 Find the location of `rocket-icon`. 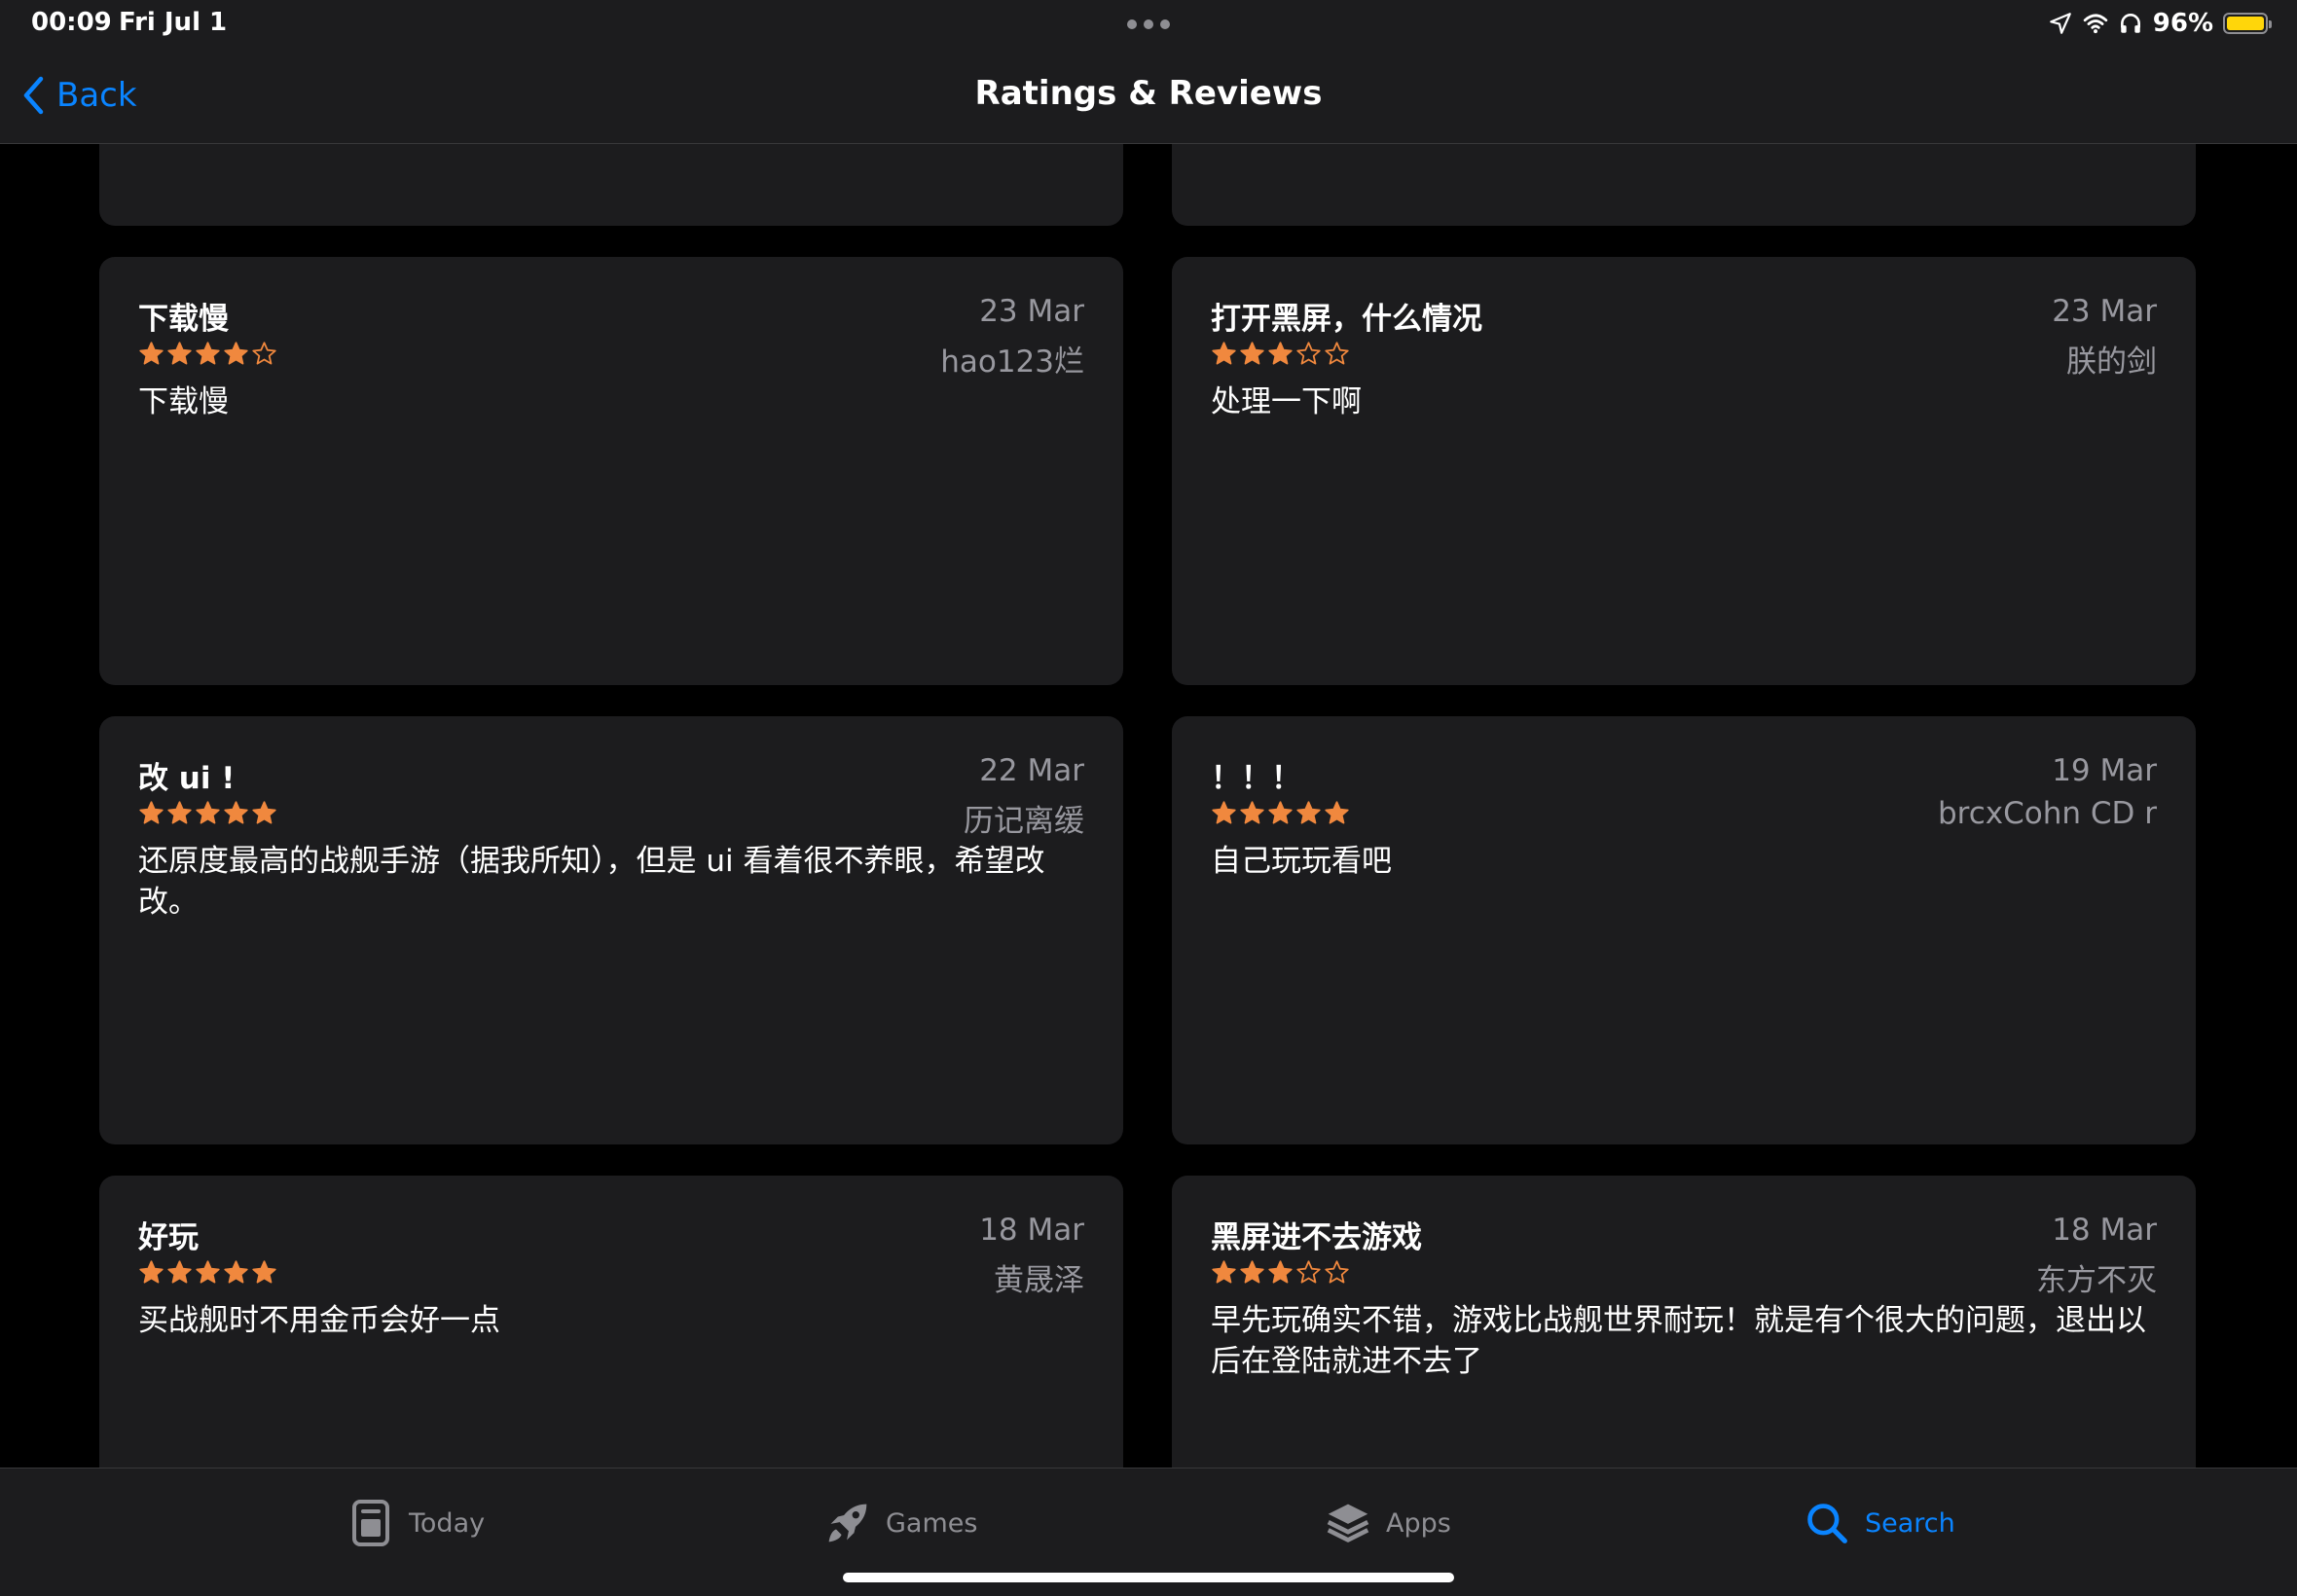

rocket-icon is located at coordinates (847, 1523).